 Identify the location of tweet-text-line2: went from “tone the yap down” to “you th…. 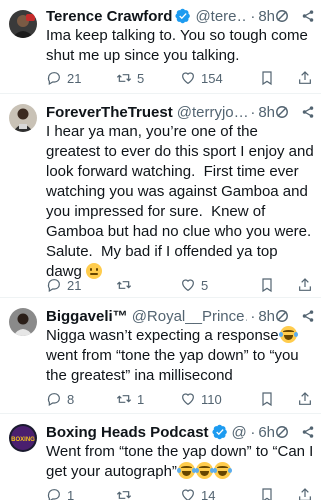
(174, 365).